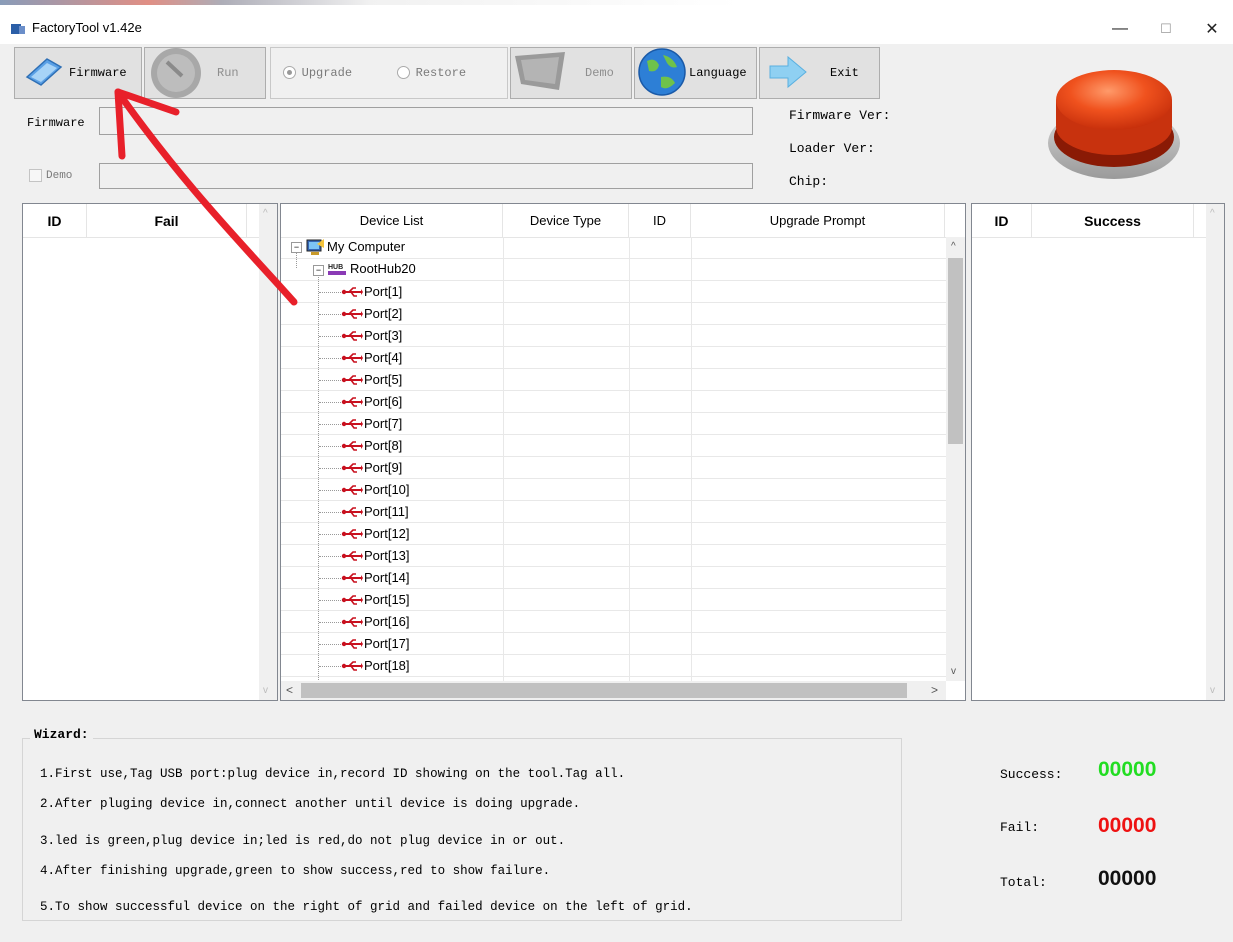 The width and height of the screenshot is (1233, 942). I want to click on exit-button: Exit, so click(819, 73).